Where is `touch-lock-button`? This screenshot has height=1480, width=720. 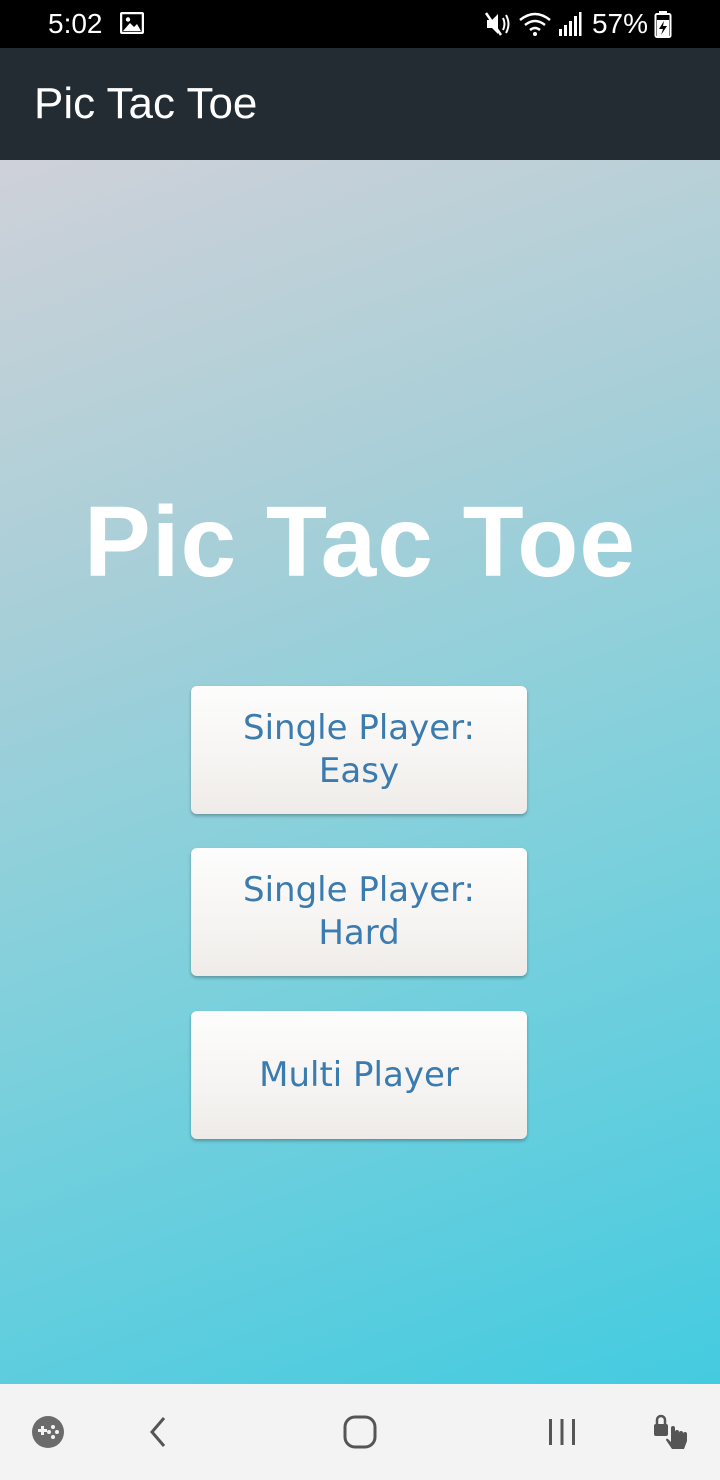 touch-lock-button is located at coordinates (672, 1432).